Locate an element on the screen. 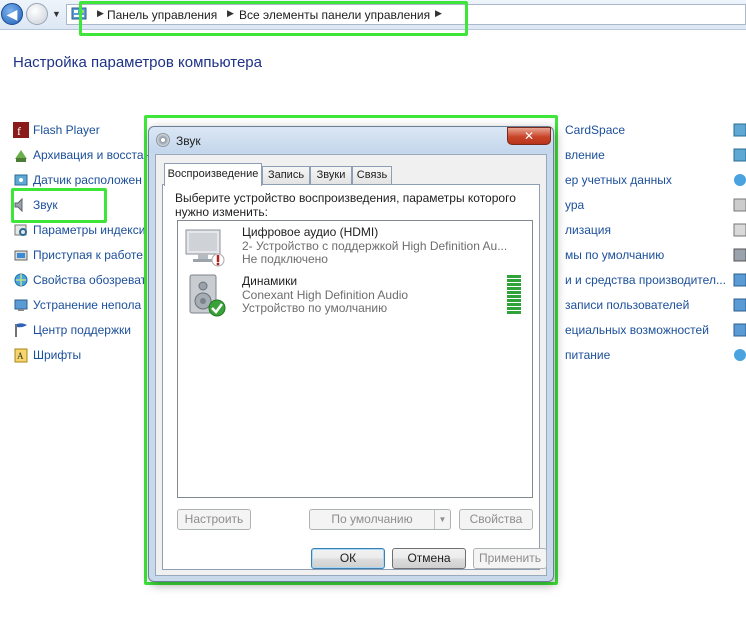 The width and height of the screenshot is (746, 626). cp-item-label: Свойства обозреват is located at coordinates (90, 280).